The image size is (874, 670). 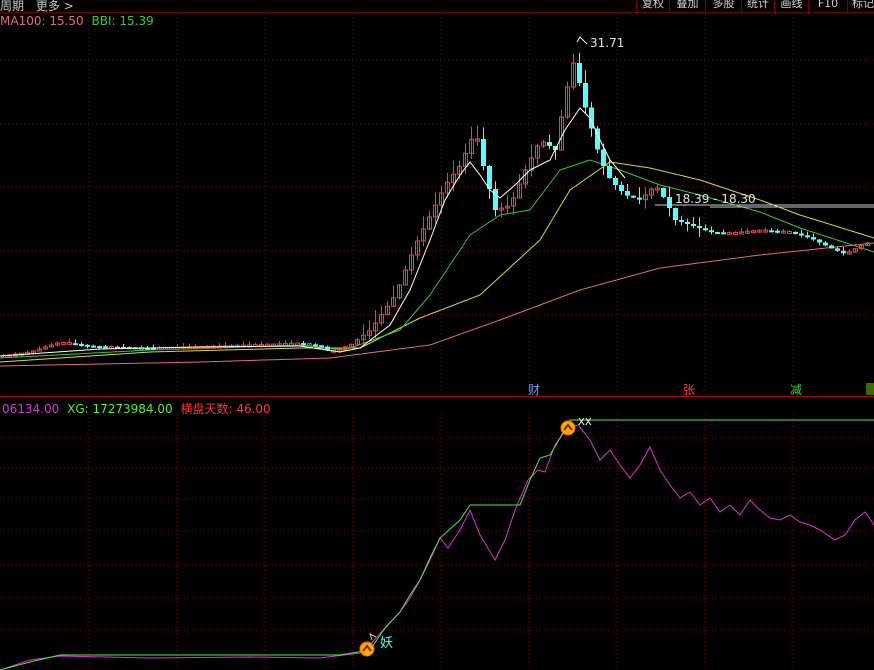 I want to click on top-signal-icon-circle, so click(x=568, y=428).